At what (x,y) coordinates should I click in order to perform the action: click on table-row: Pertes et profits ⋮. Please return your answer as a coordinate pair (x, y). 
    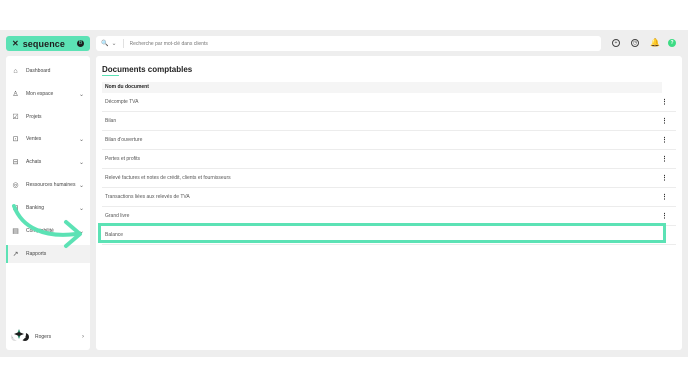
    Looking at the image, I should click on (389, 159).